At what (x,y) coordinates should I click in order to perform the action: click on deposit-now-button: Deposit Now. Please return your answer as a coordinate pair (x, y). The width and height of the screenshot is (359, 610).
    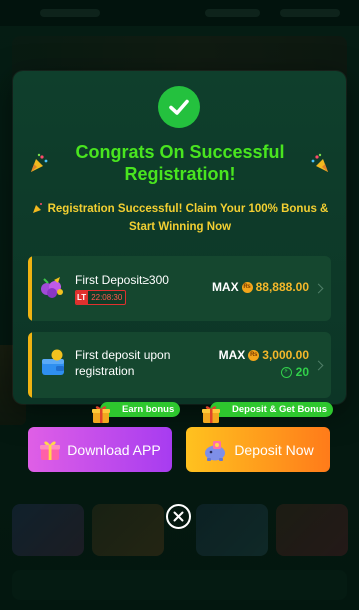
    Looking at the image, I should click on (258, 449).